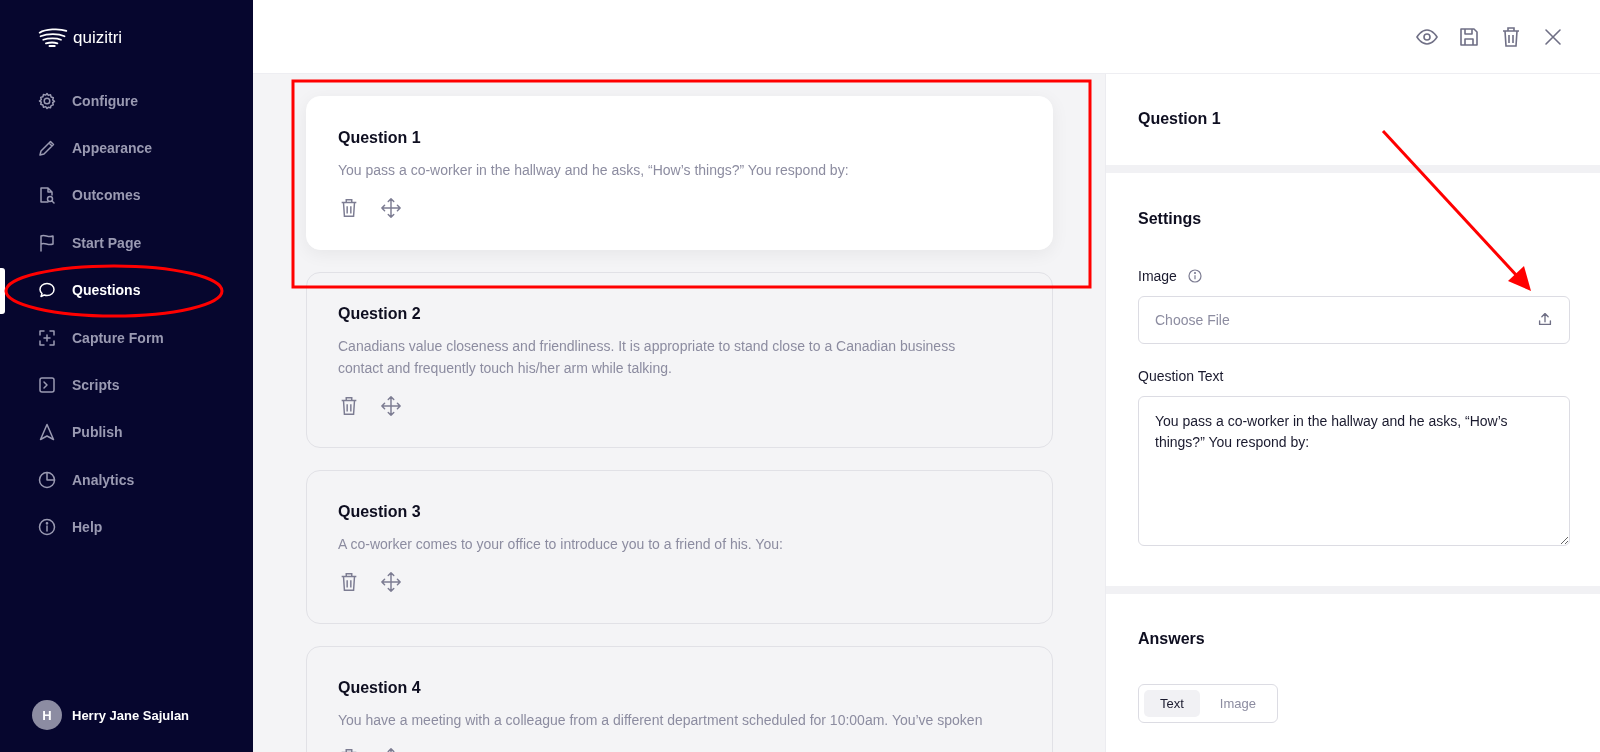  I want to click on answer-type-tab: Text, so click(1172, 703).